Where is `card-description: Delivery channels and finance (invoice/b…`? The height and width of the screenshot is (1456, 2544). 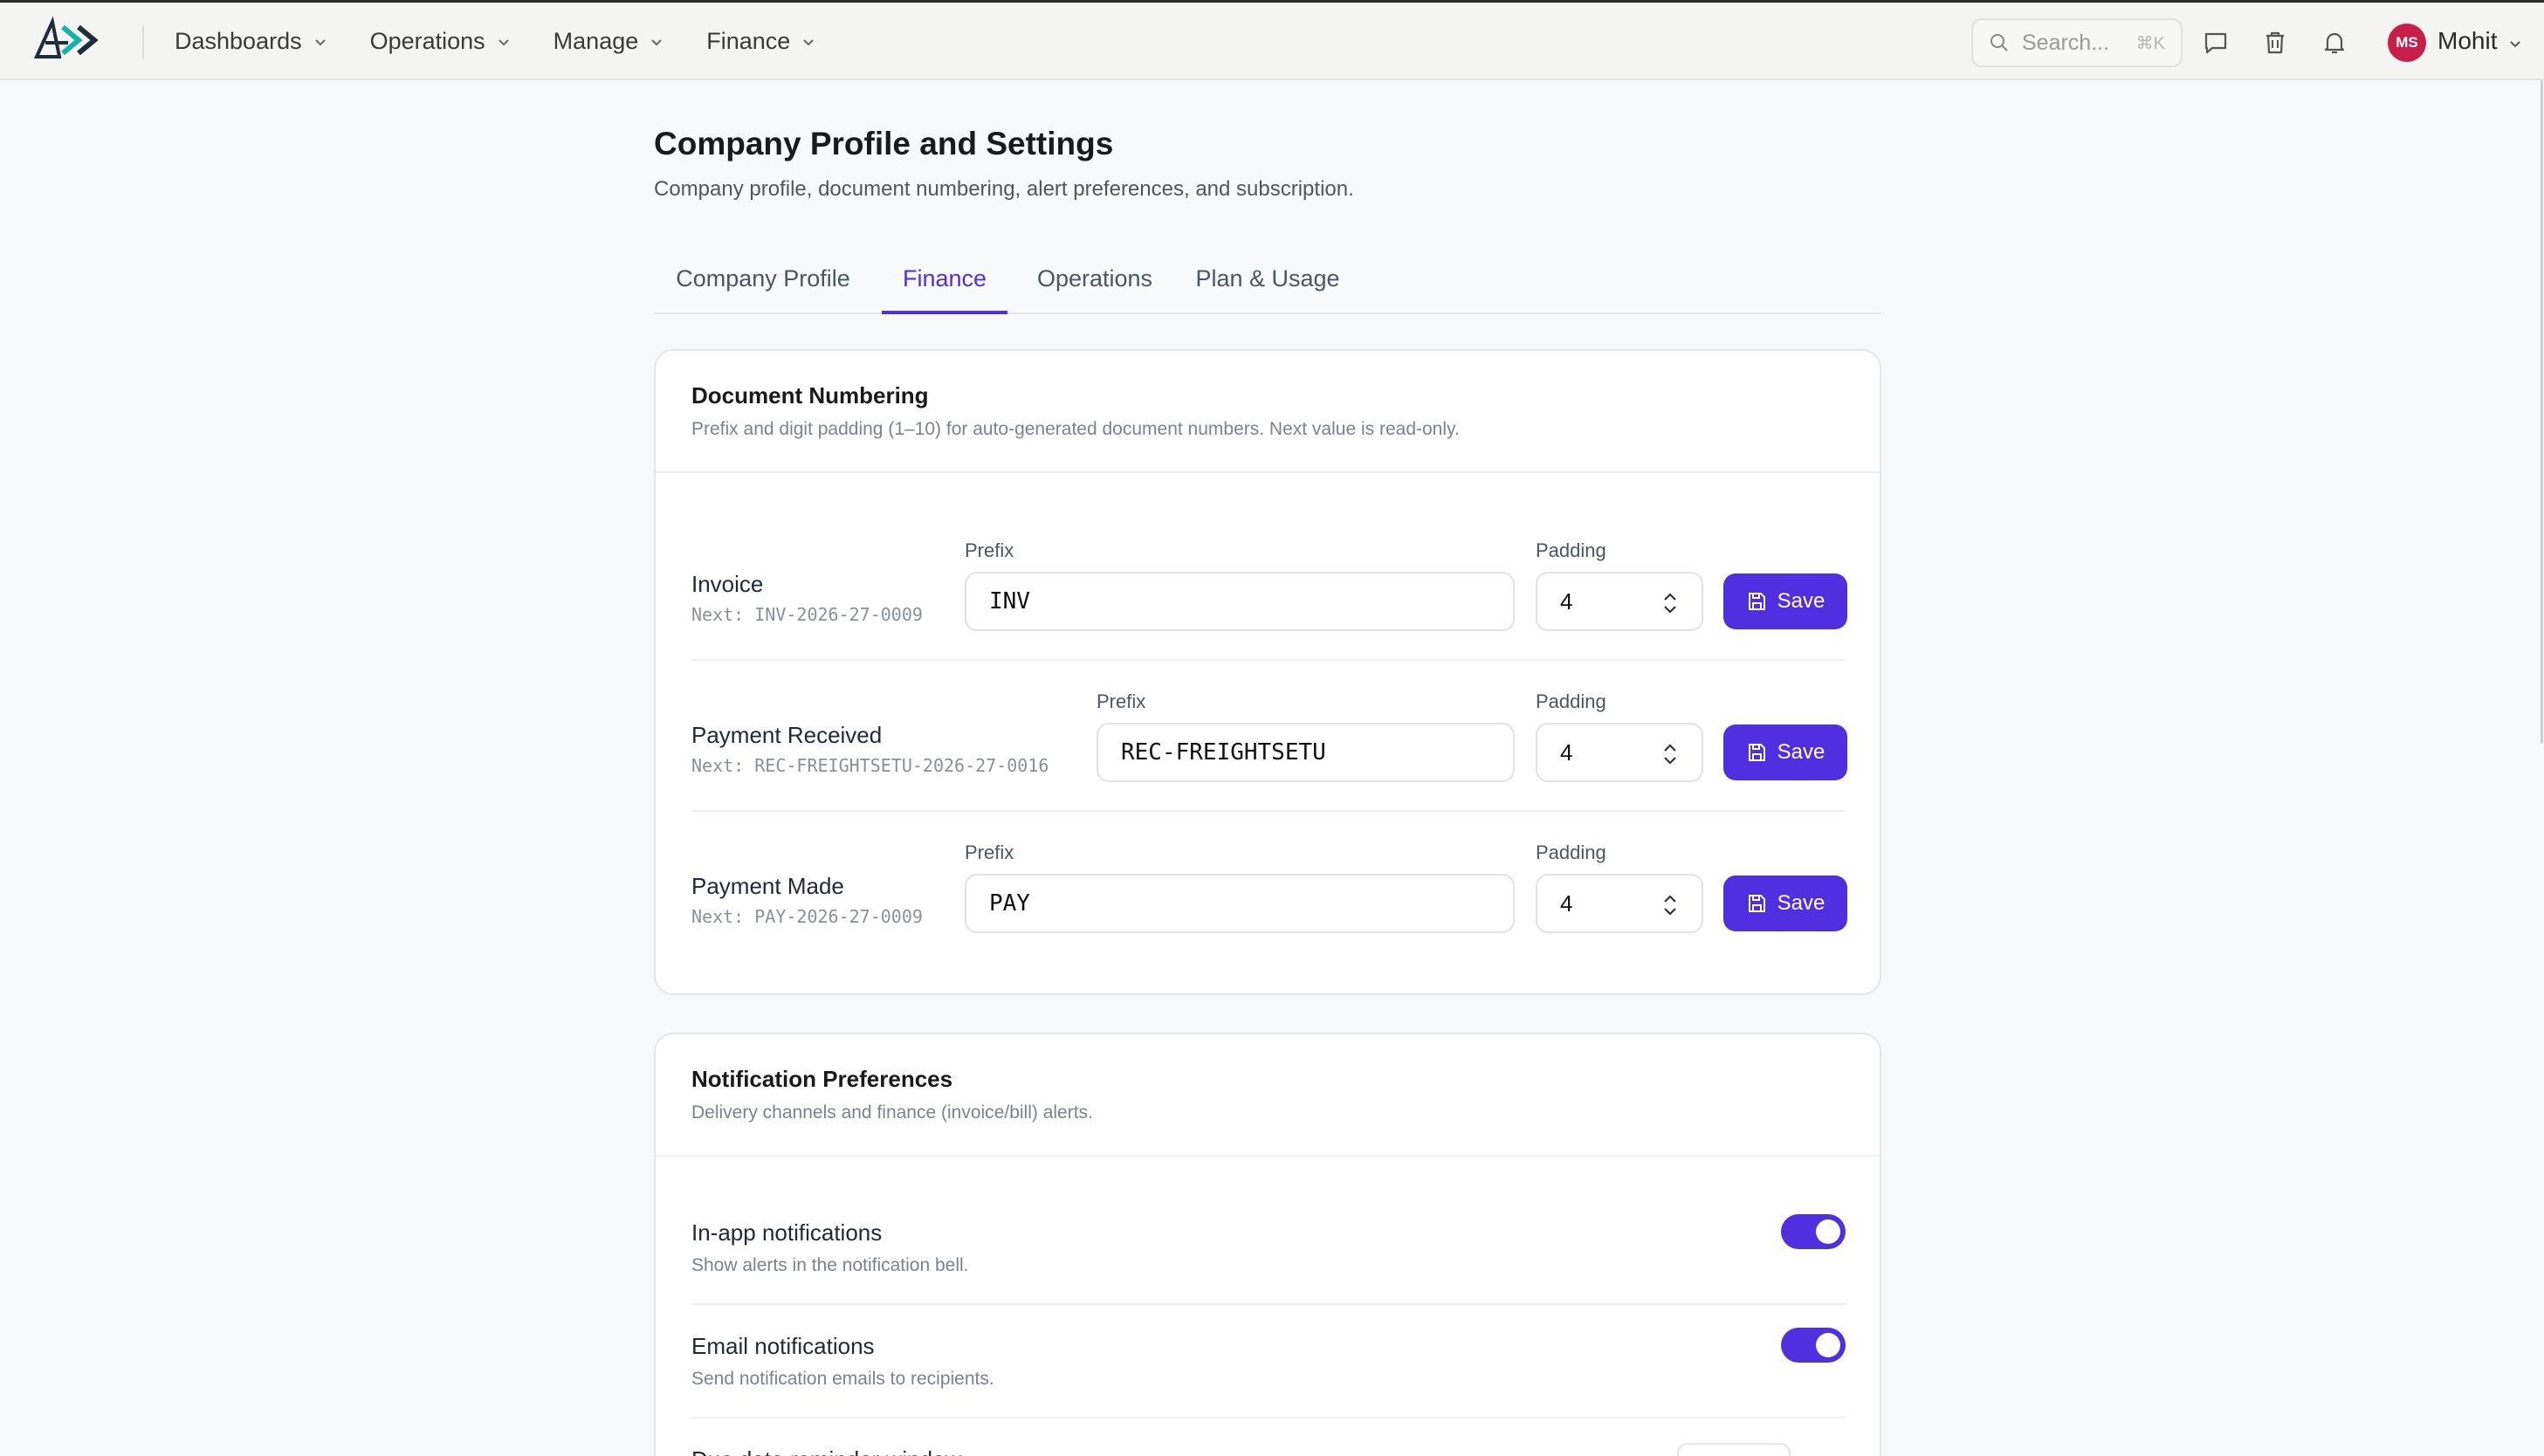 card-description: Delivery channels and finance (invoice/b… is located at coordinates (892, 1112).